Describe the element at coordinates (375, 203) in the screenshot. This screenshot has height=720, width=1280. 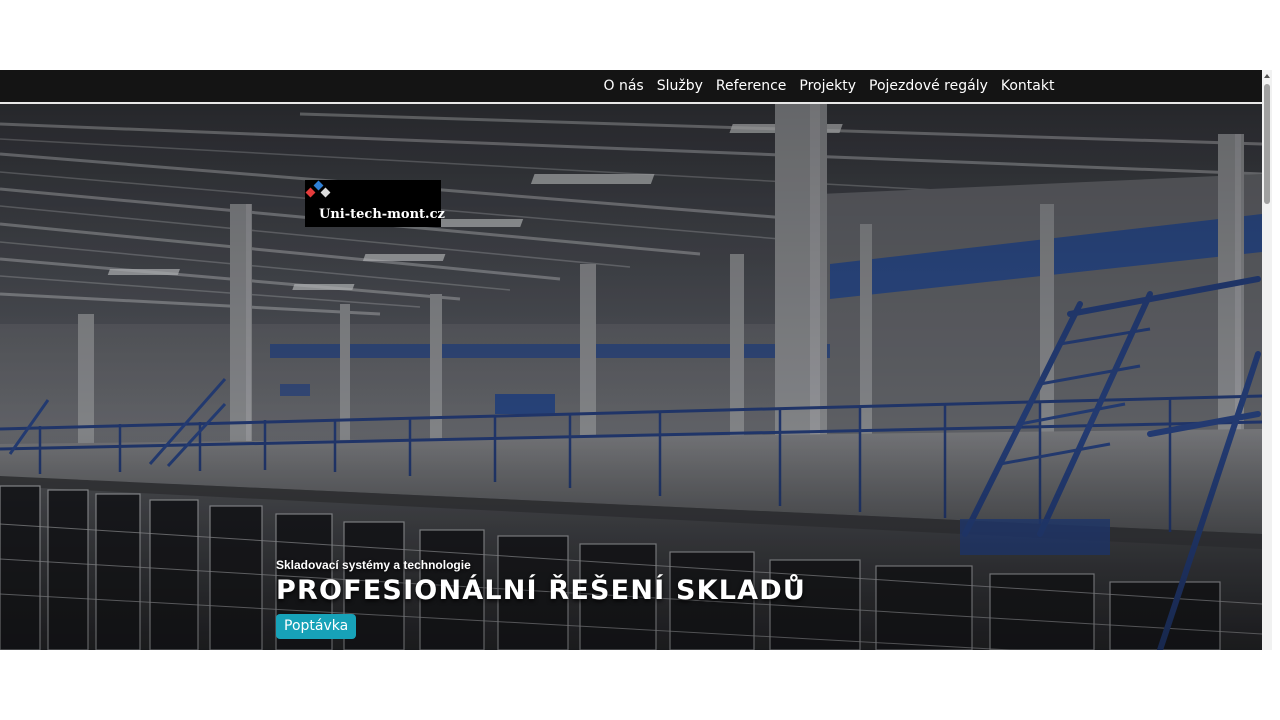
I see `site-logo: Uni-tech-mont.cz` at that location.